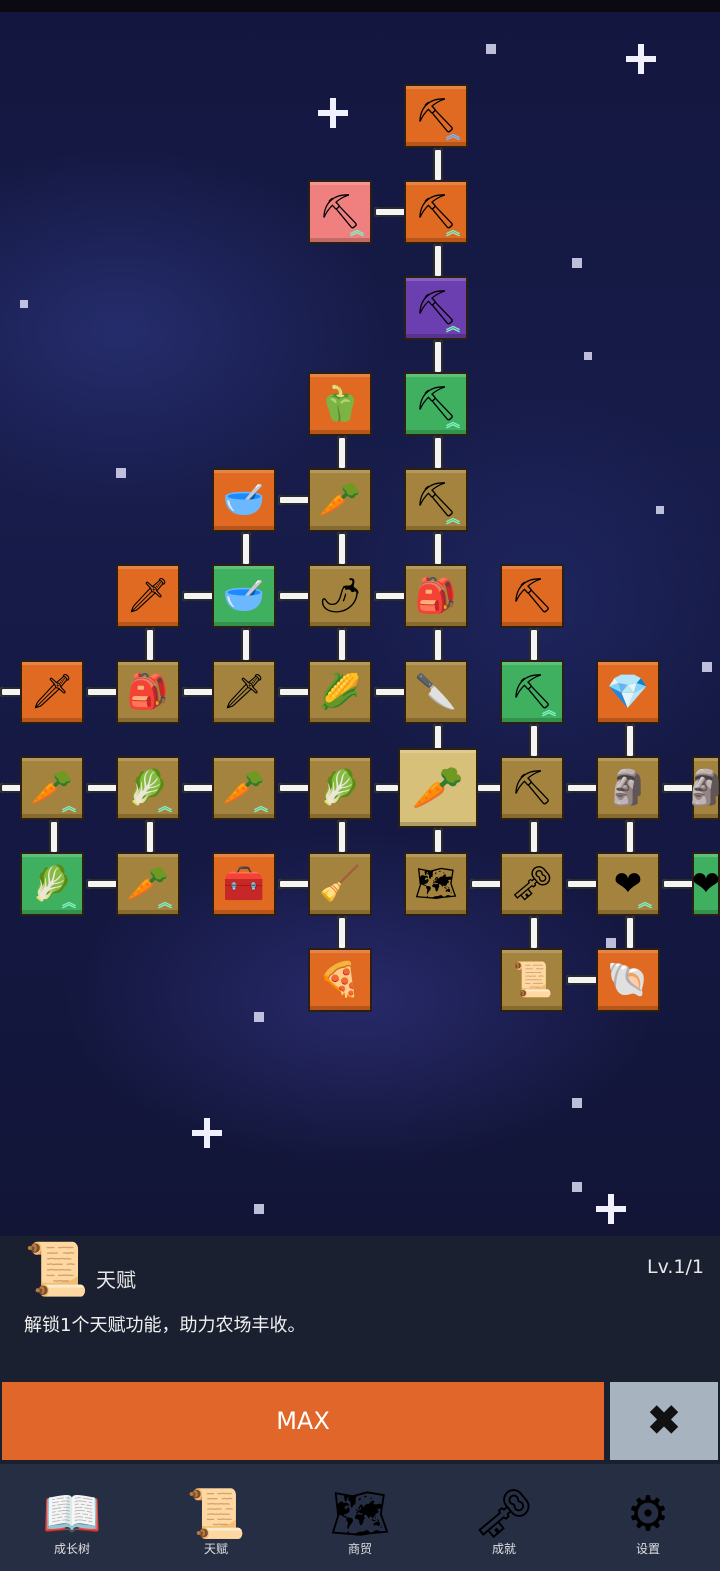  I want to click on skill-node-pizza: 🍕, so click(340, 980).